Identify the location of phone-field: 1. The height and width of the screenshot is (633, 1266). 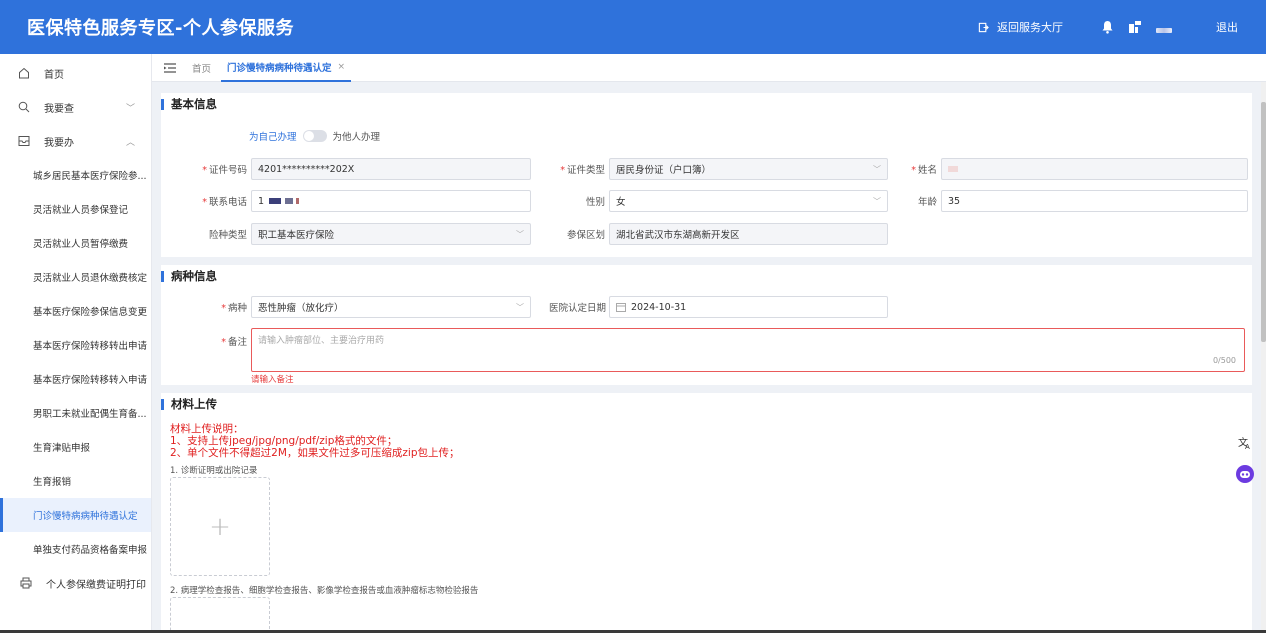
(391, 201).